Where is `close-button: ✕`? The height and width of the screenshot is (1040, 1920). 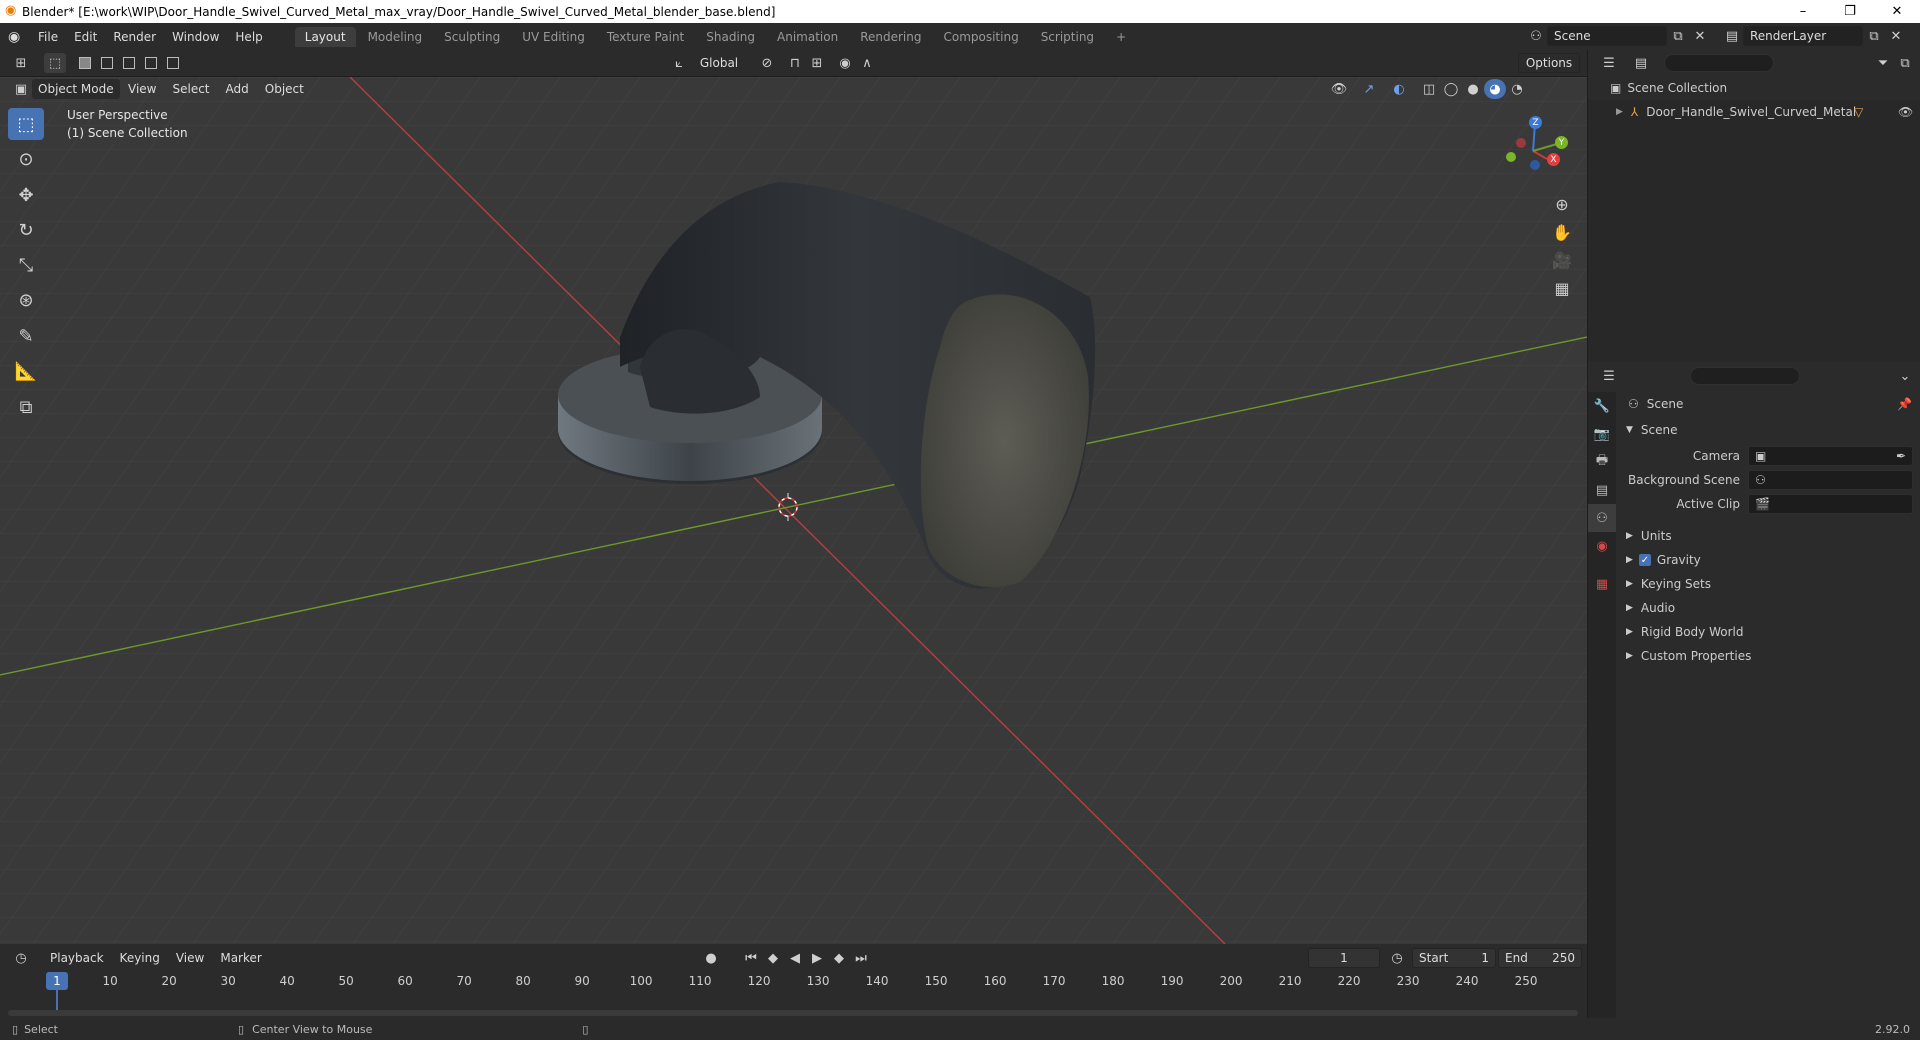
close-button: ✕ is located at coordinates (1897, 11).